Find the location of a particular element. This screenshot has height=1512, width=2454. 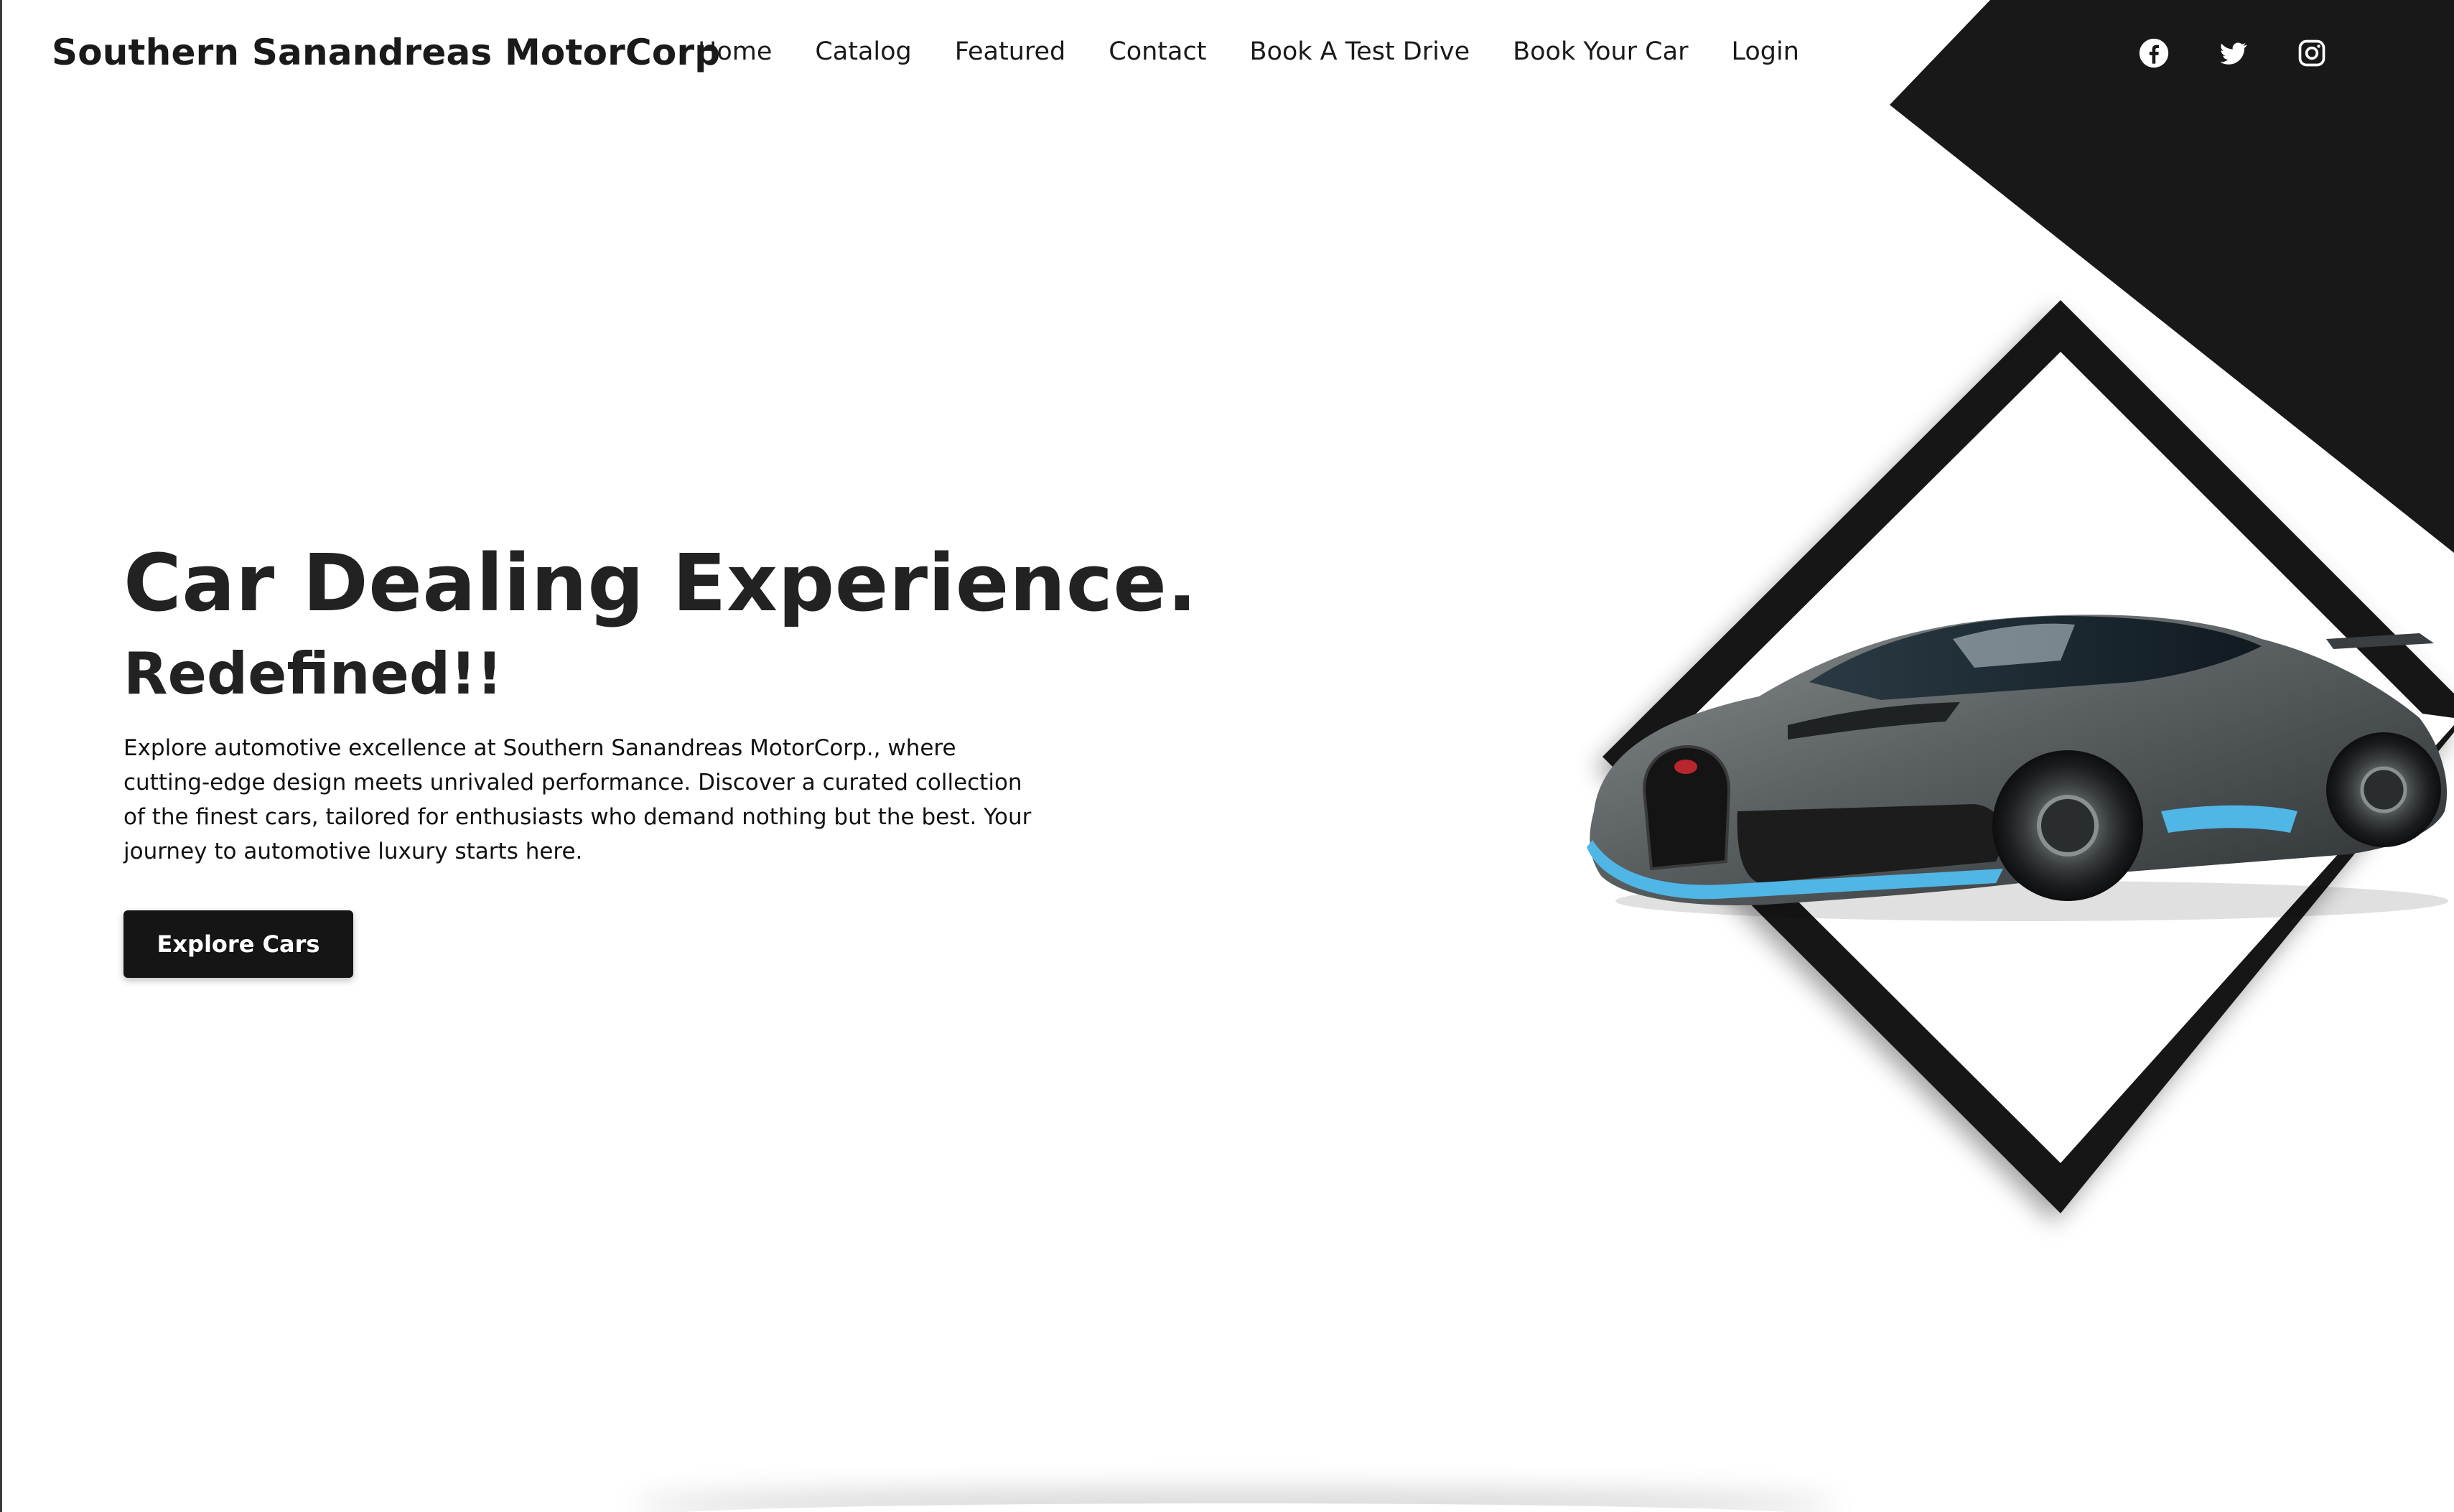

hero-subtitle: Redefined!! is located at coordinates (313, 673).